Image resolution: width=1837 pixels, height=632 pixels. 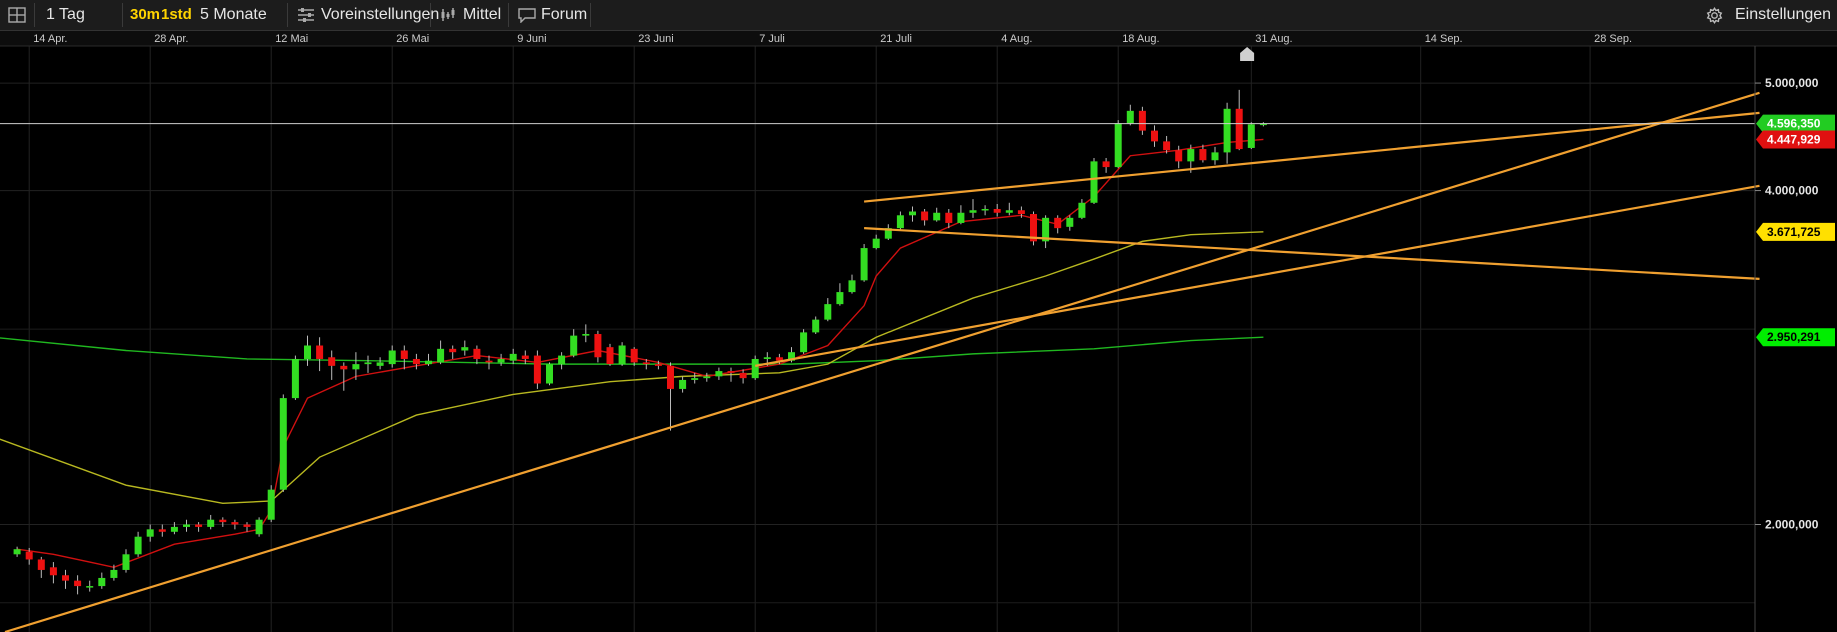 I want to click on price-badge-label: 3.671,725, so click(x=1794, y=232).